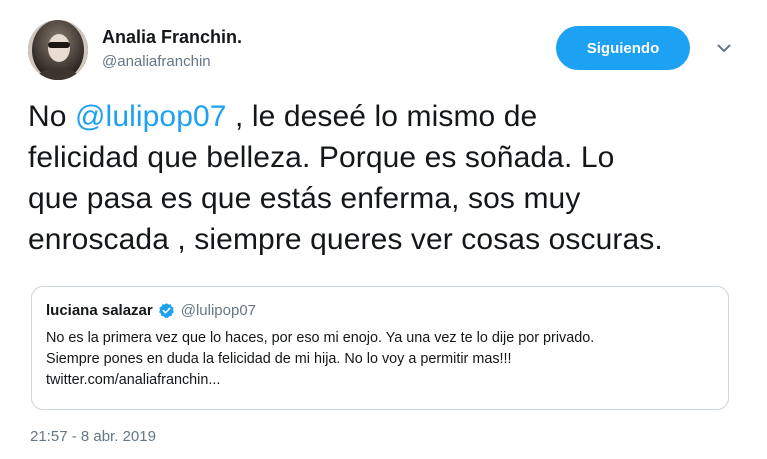 Image resolution: width=767 pixels, height=459 pixels. I want to click on tweet-text-line-3: que pasa es que estás enferma, sos muy, so click(304, 198).